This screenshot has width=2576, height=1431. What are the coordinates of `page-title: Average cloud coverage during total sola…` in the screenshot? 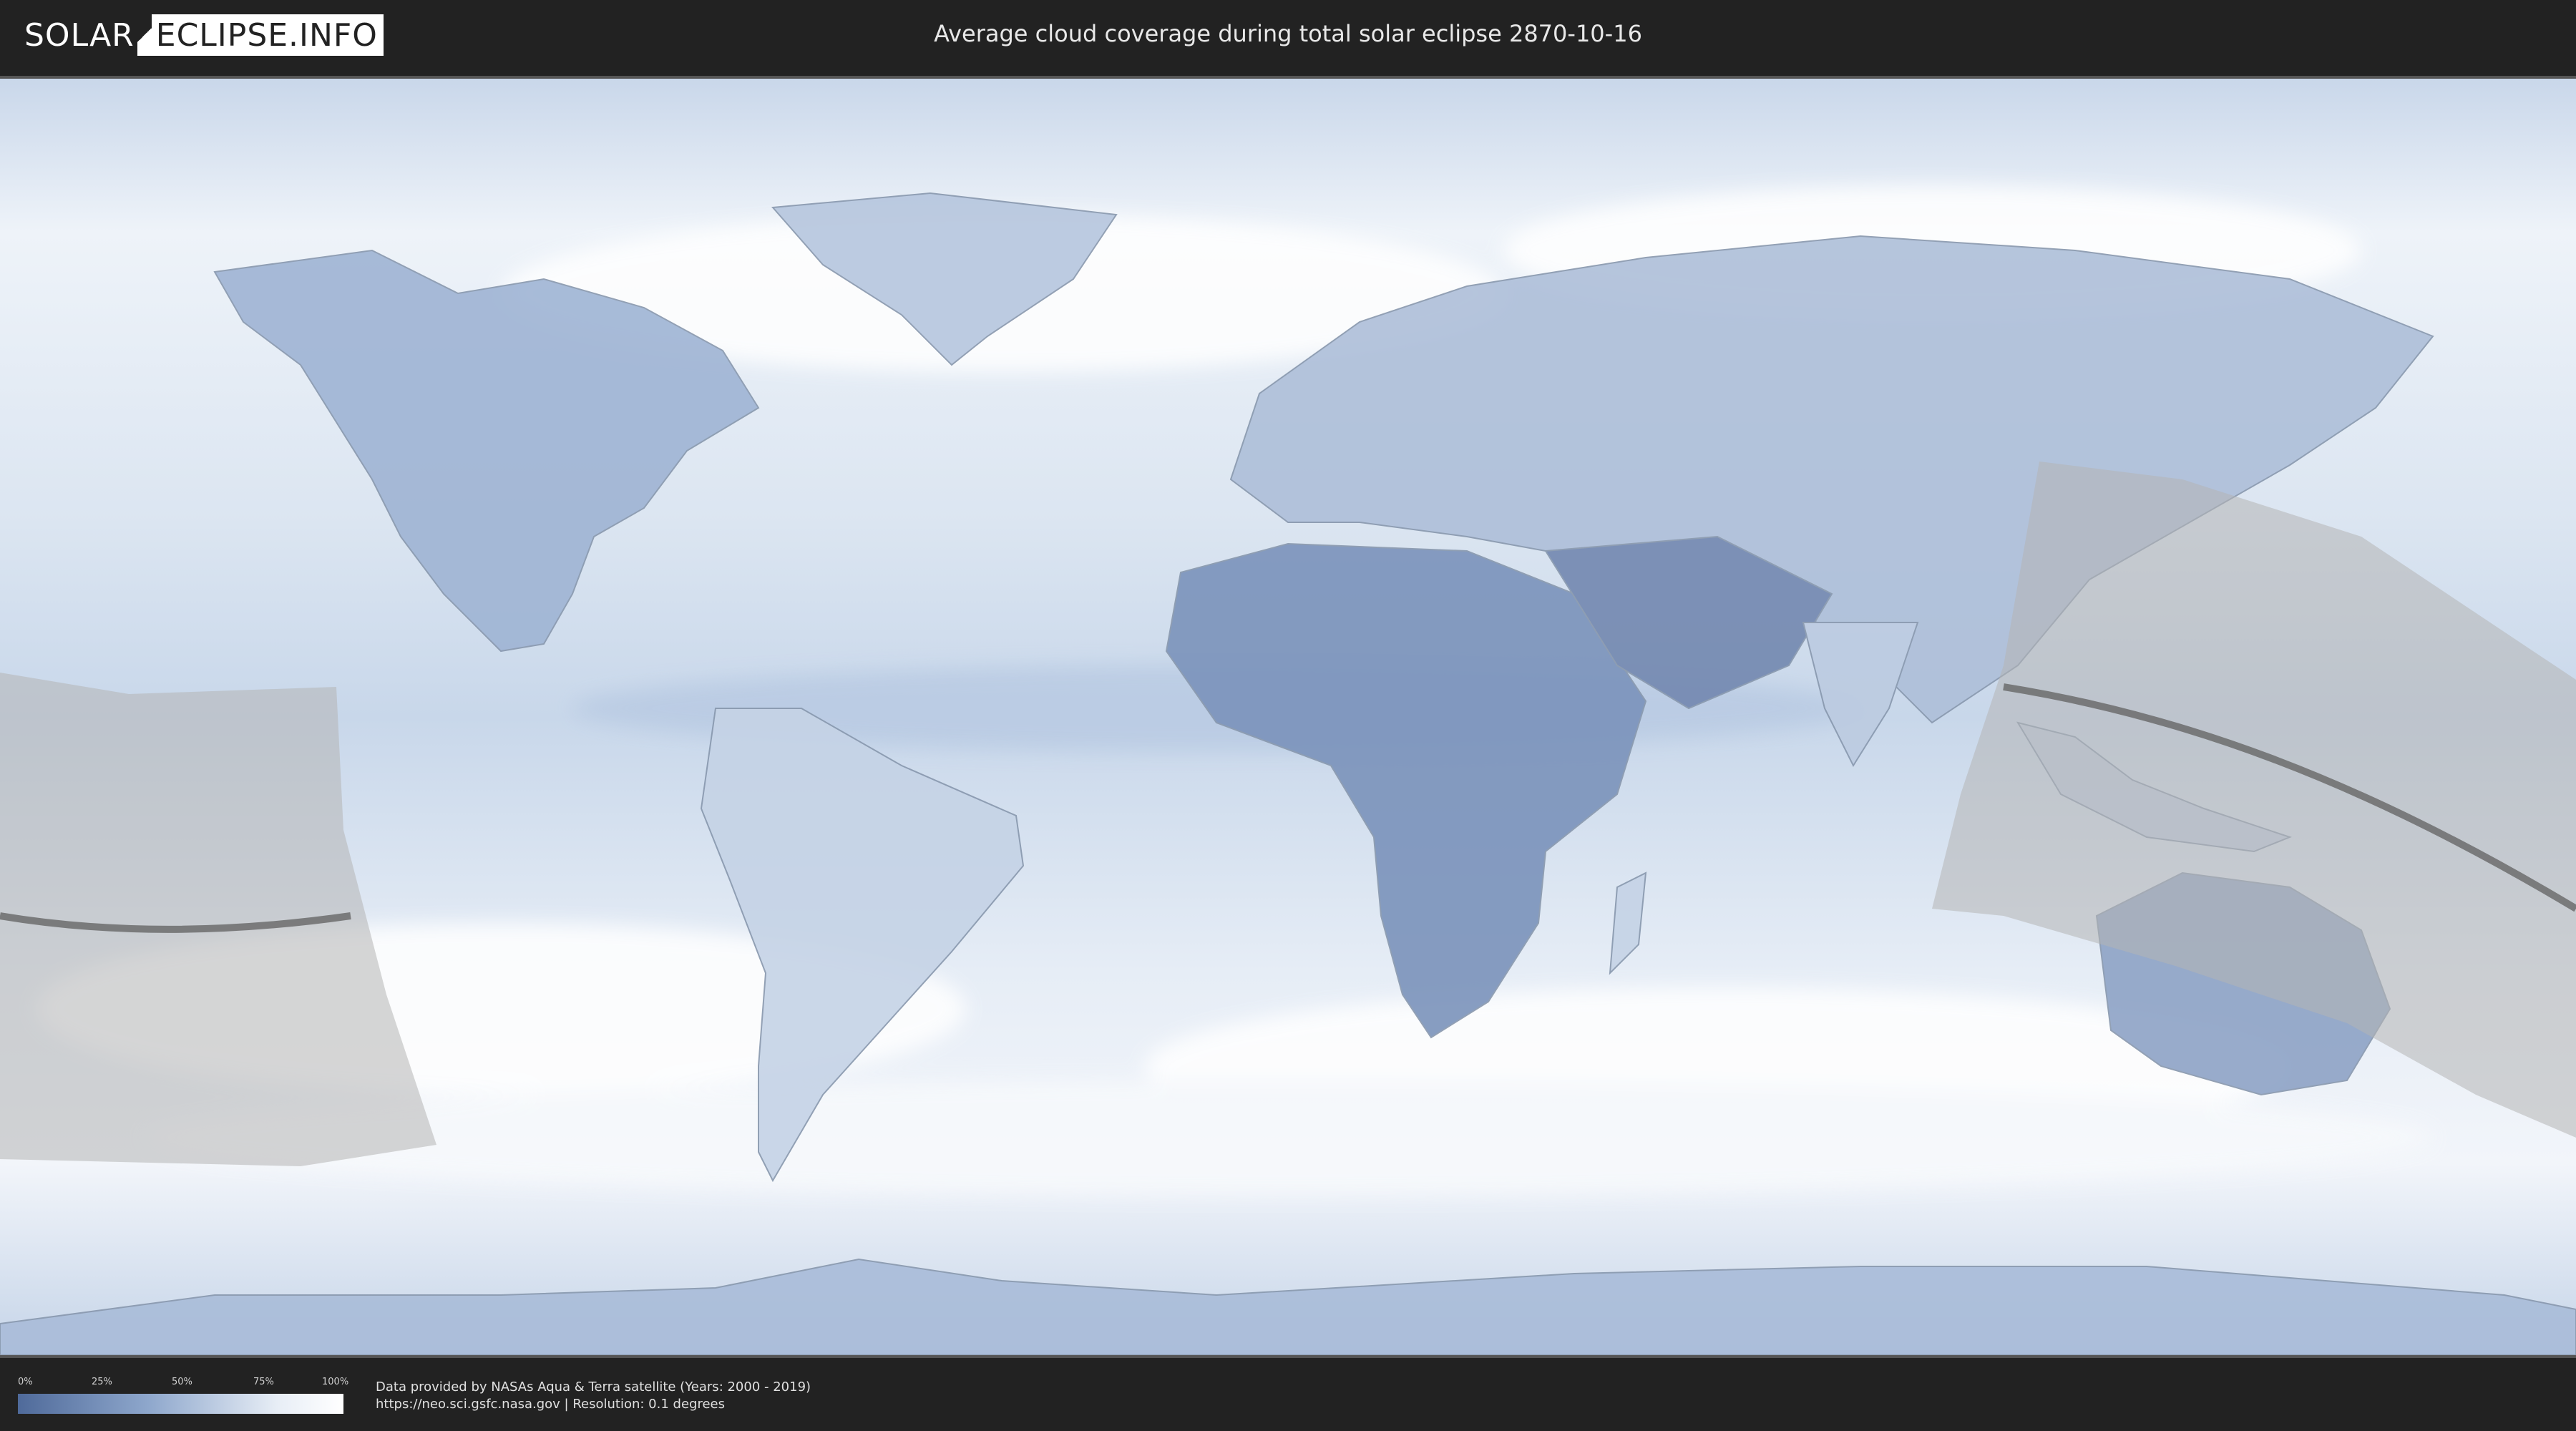 It's located at (1288, 33).